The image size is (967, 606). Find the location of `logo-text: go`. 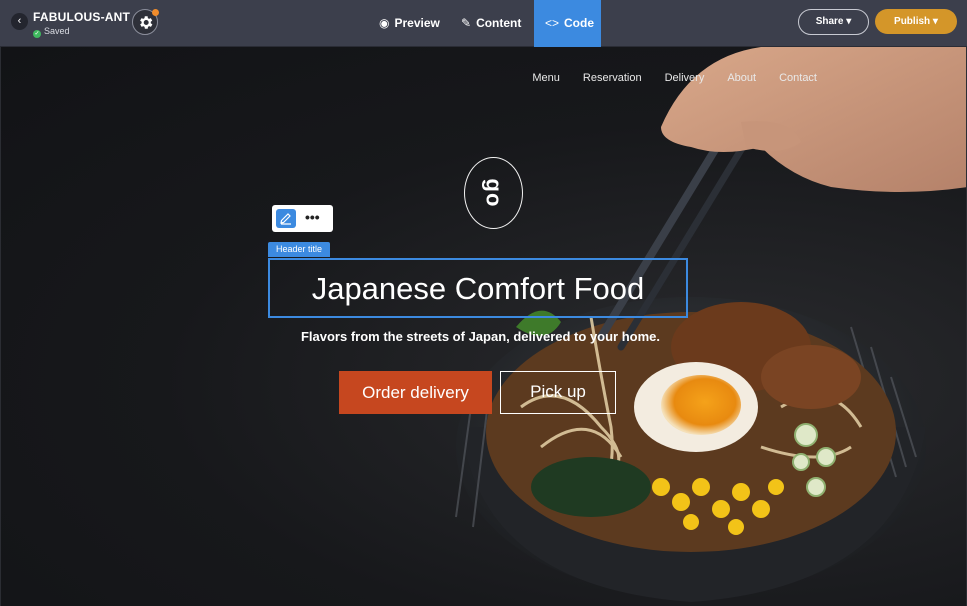

logo-text: go is located at coordinates (494, 193).